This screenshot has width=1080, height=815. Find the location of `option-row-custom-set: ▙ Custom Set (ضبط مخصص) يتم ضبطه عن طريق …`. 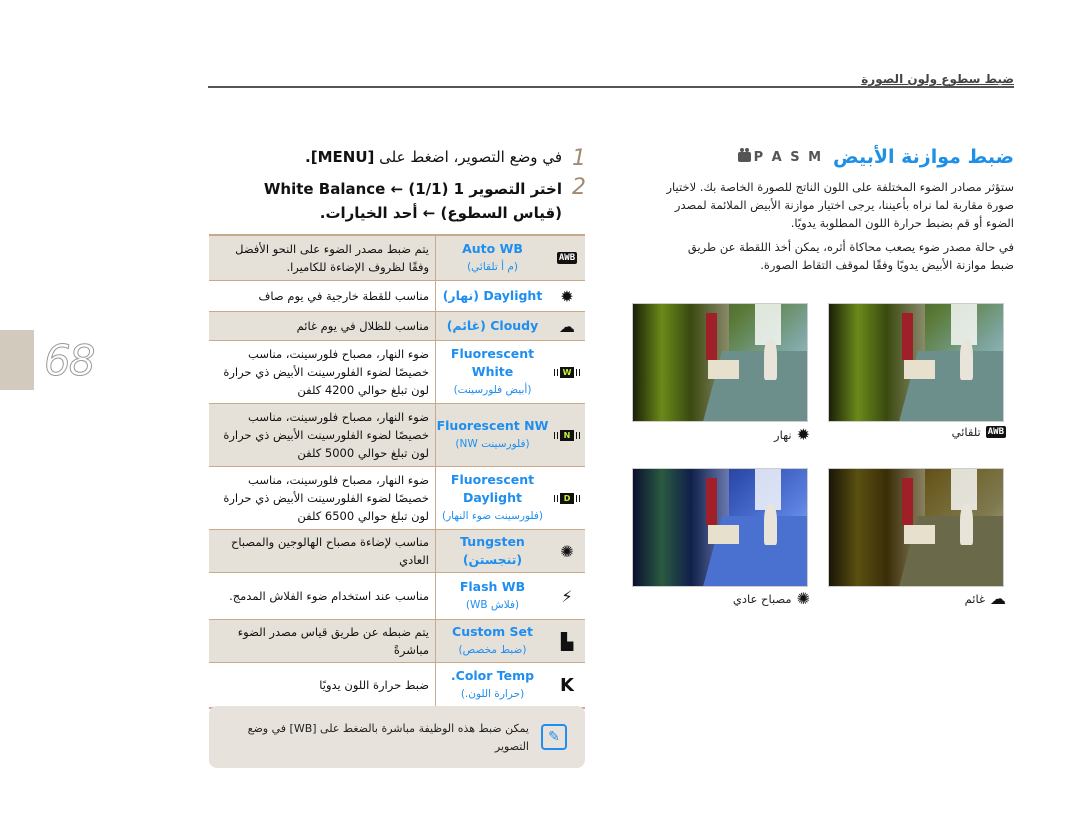

option-row-custom-set: ▙ Custom Set (ضبط مخصص) يتم ضبطه عن طريق … is located at coordinates (397, 641).